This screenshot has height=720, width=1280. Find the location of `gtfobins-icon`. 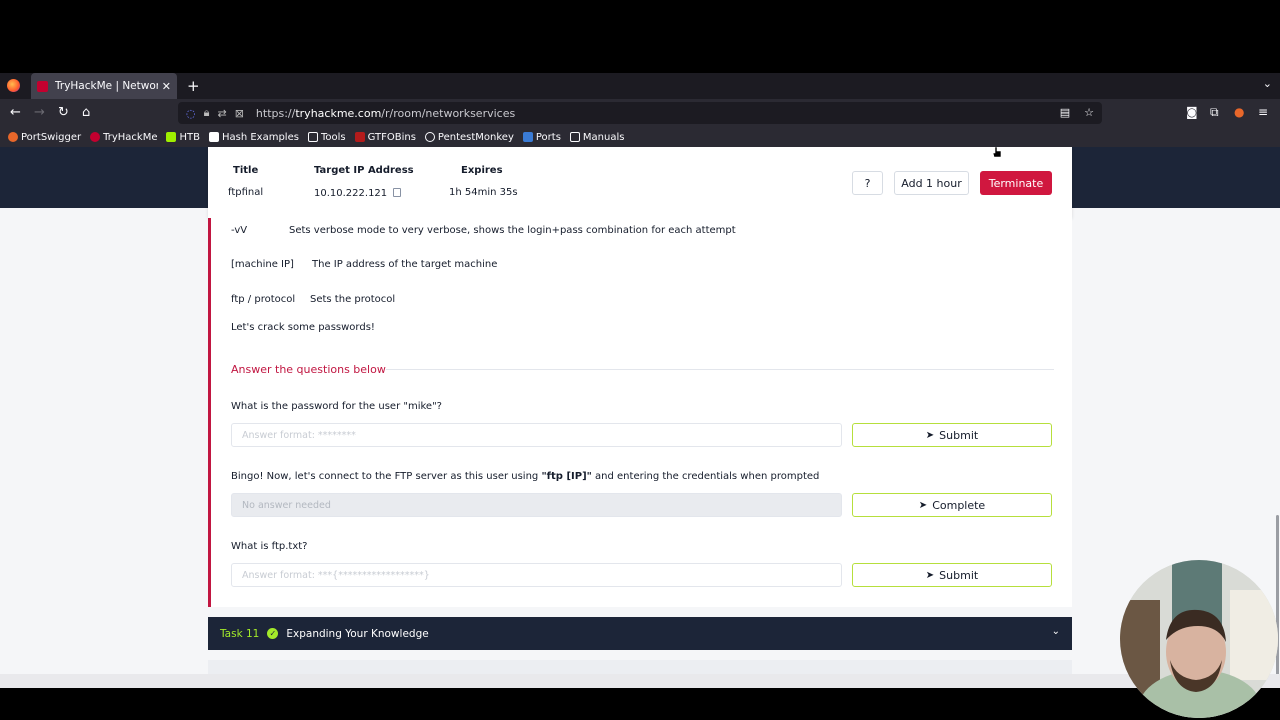

gtfobins-icon is located at coordinates (359, 137).